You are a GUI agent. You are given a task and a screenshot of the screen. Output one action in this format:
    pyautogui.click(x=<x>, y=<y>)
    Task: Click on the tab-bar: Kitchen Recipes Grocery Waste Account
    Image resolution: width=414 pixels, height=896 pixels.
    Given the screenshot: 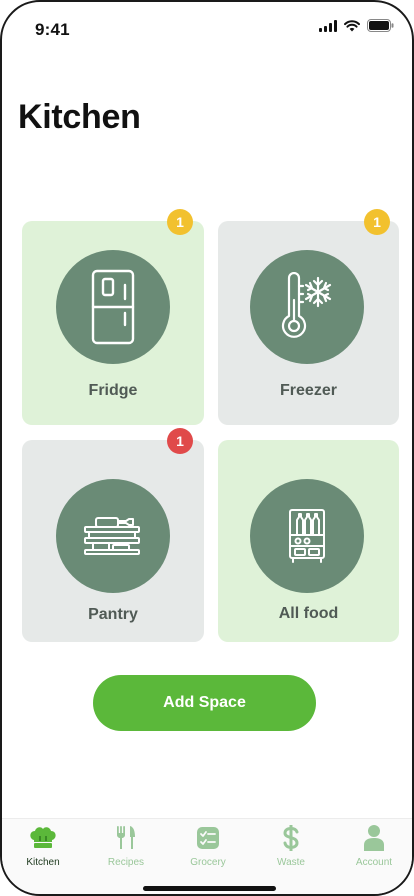 What is the action you would take?
    pyautogui.click(x=207, y=856)
    